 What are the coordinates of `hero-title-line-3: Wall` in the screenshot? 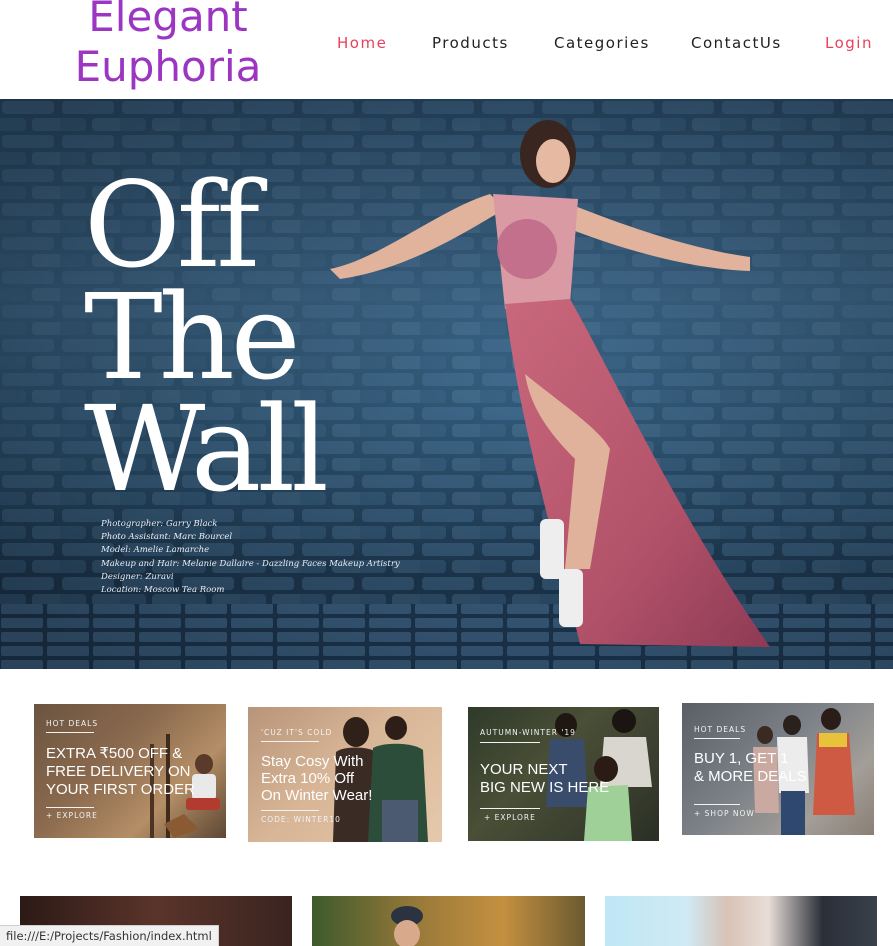 It's located at (206, 449).